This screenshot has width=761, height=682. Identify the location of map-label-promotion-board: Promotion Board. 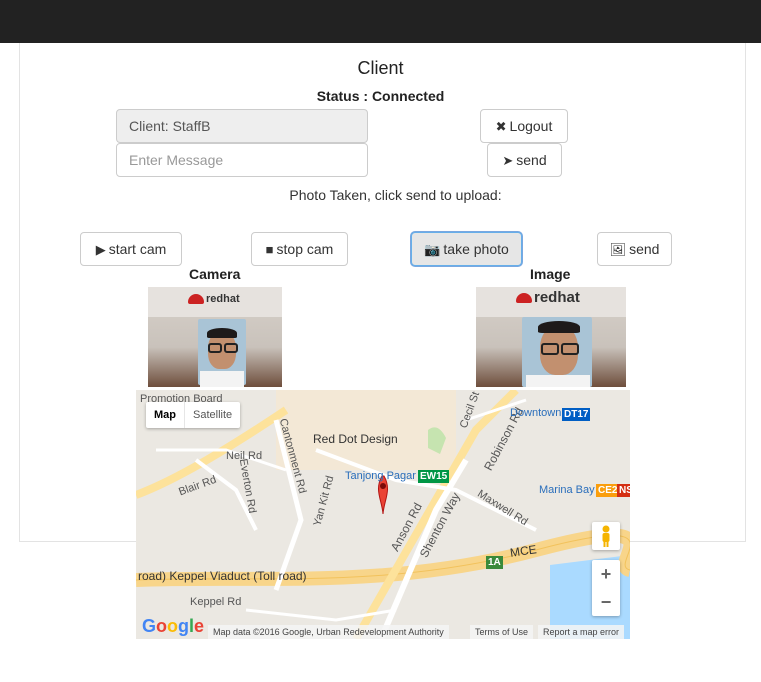
(181, 399).